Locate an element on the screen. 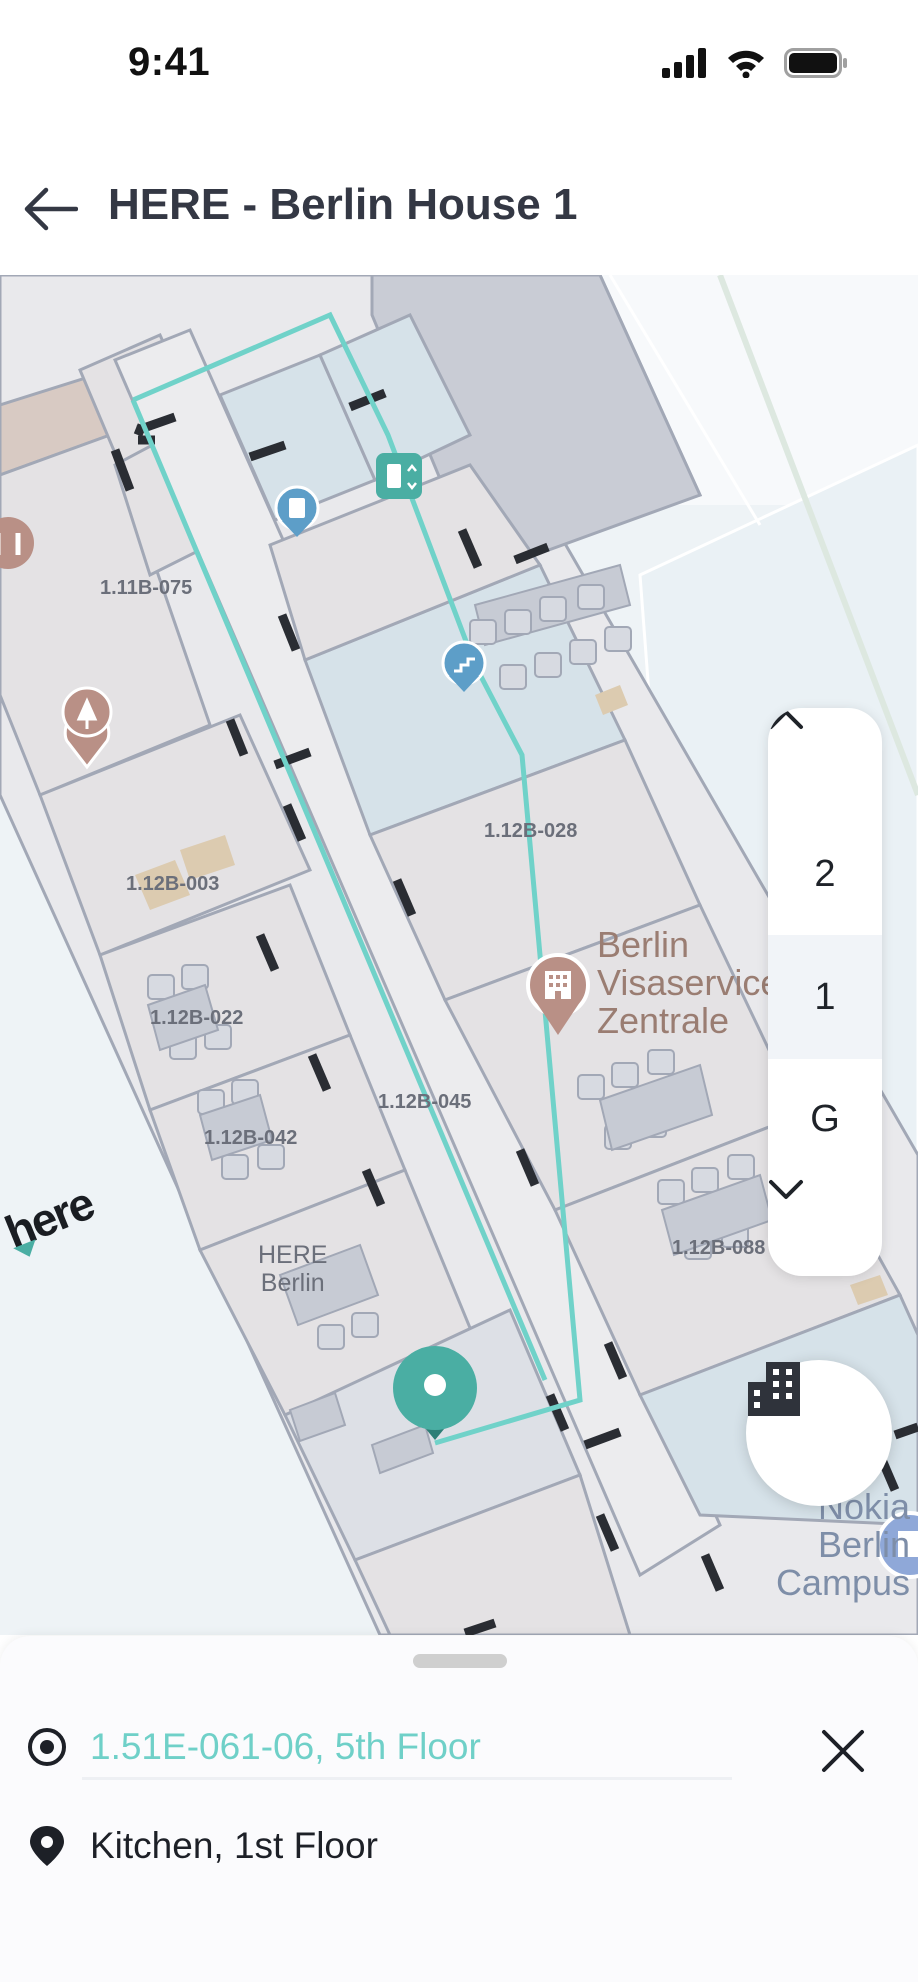 This screenshot has width=918, height=1982. header: HERE - Berlin House 1 is located at coordinates (459, 212).